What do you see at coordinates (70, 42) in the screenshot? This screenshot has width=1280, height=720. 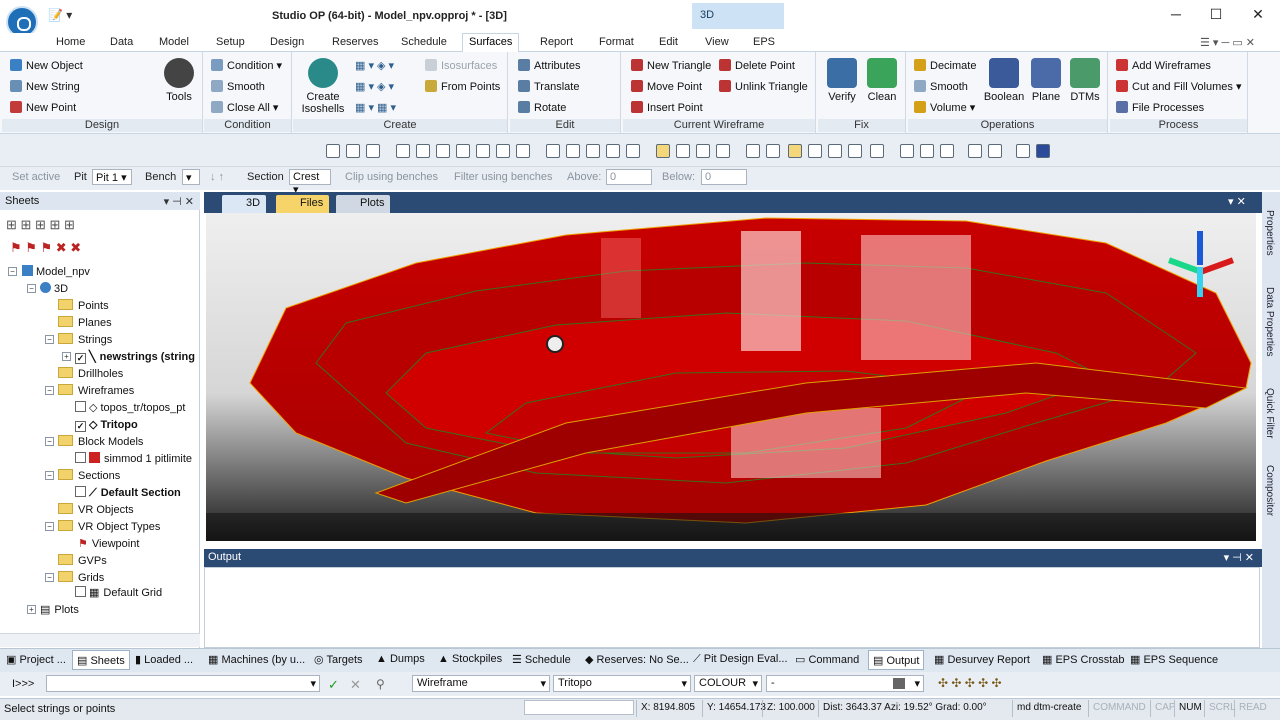 I see `tab-home: Home` at bounding box center [70, 42].